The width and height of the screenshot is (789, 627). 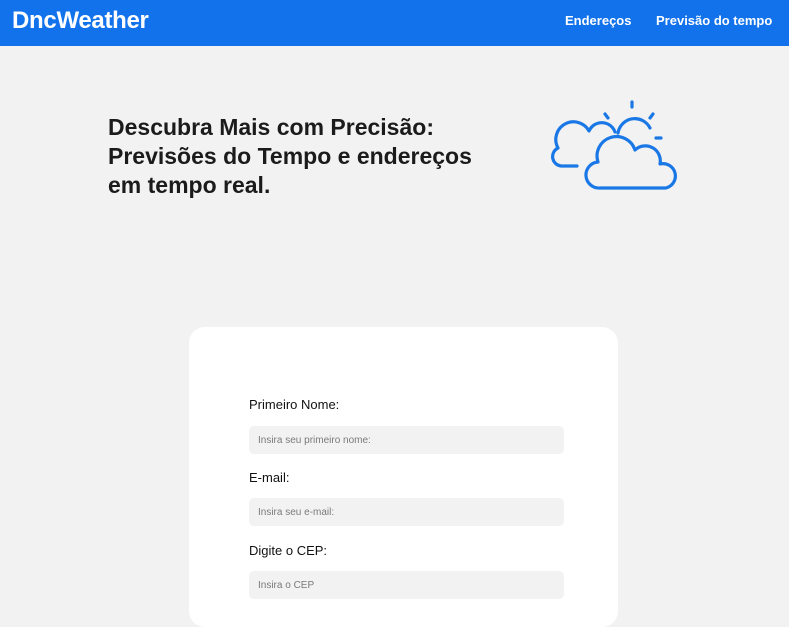 What do you see at coordinates (394, 23) in the screenshot?
I see `top-navbar: DncWeather Endereços Previsão do tempo` at bounding box center [394, 23].